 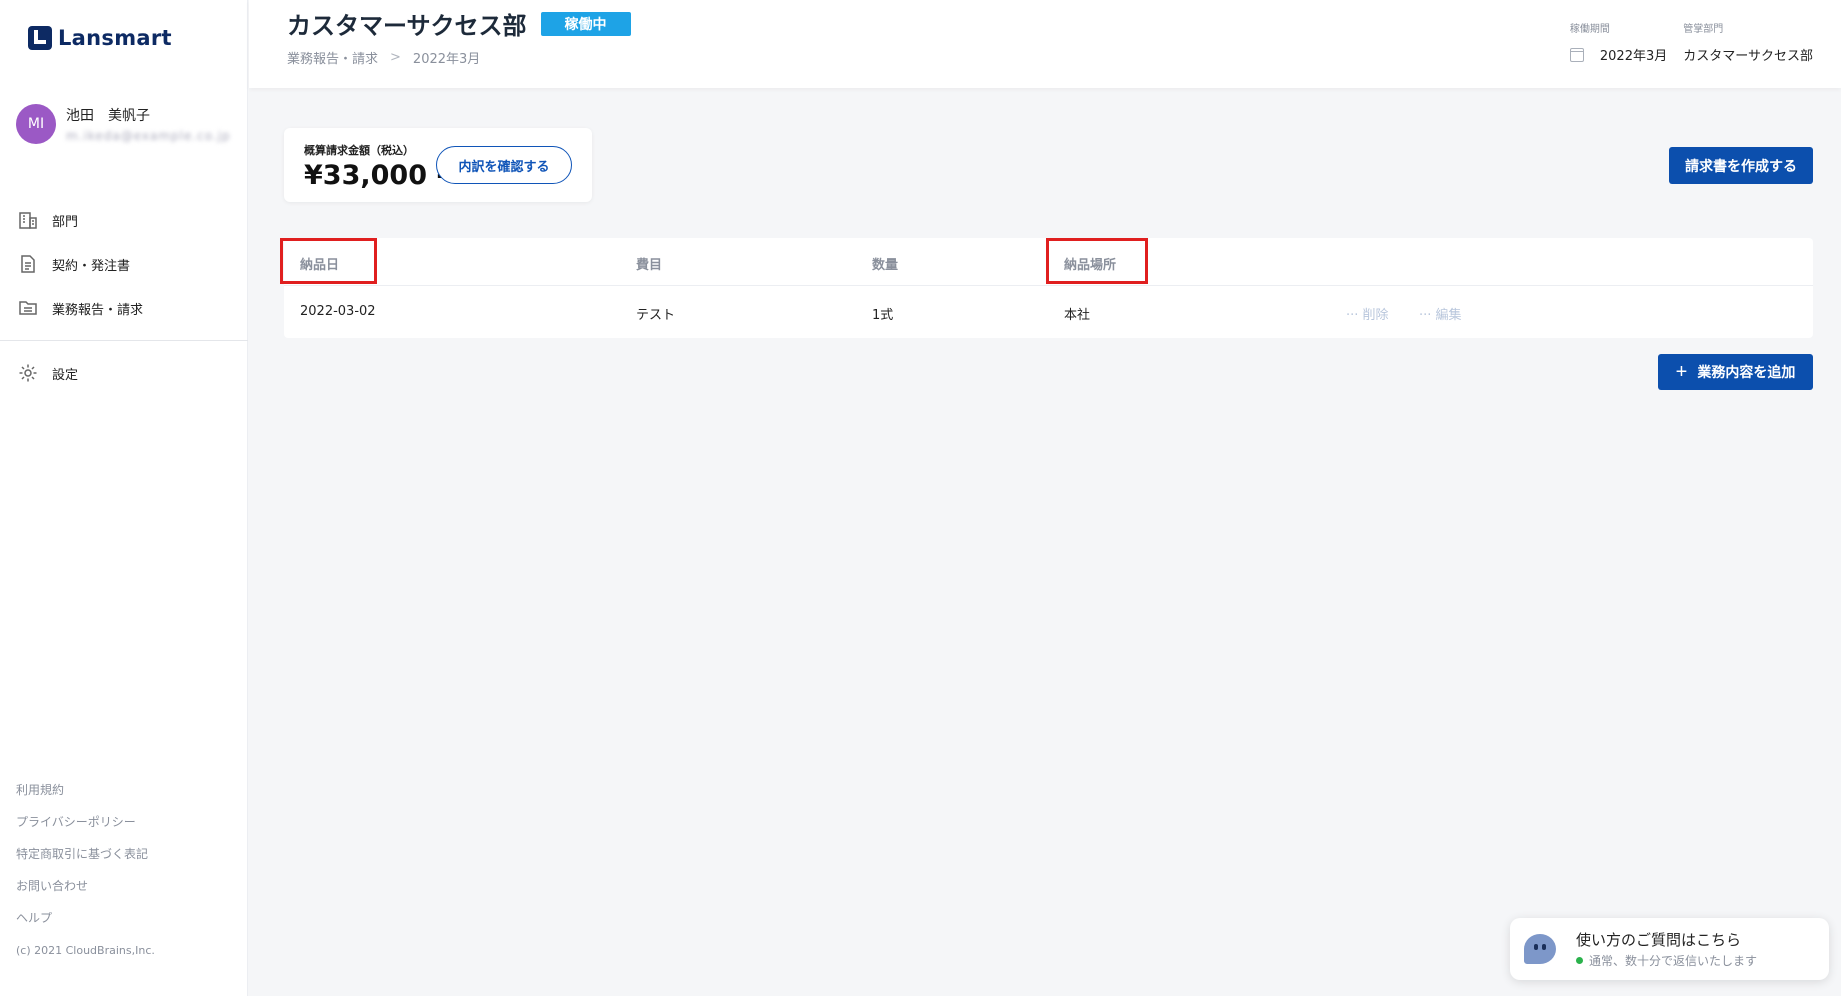 I want to click on chat-subtitle: 通常、数十分で返信いたします, so click(x=1673, y=961).